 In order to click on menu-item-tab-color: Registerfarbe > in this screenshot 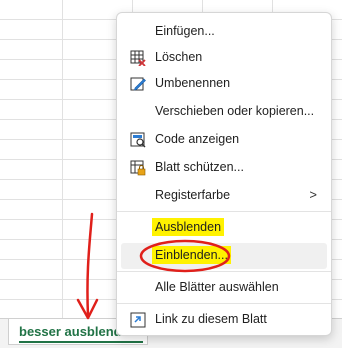, I will do `click(224, 196)`.